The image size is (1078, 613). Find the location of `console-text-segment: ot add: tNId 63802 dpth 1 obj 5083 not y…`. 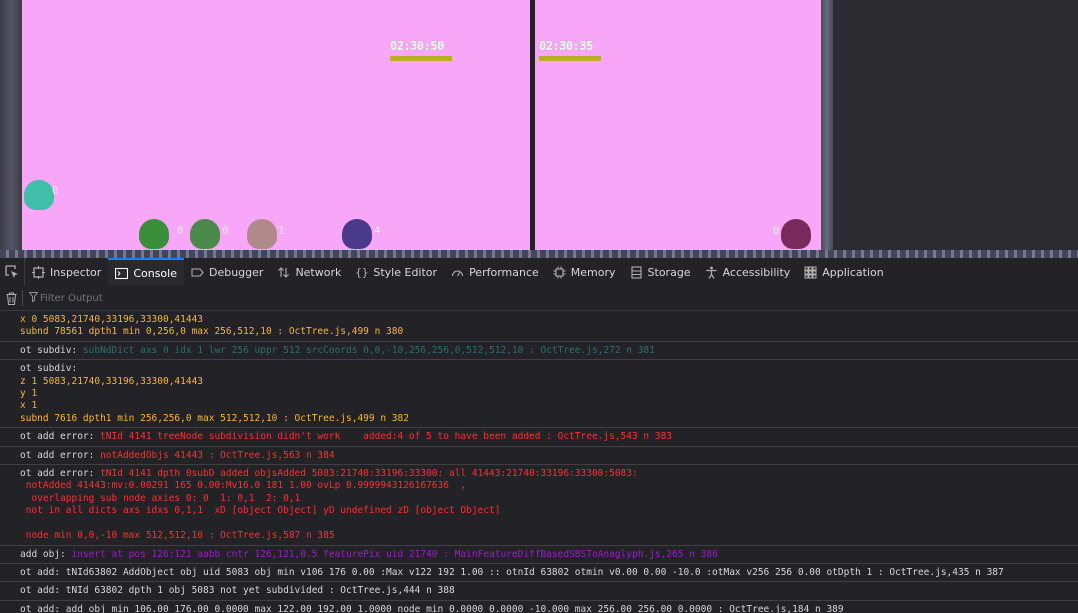

console-text-segment: ot add: tNId 63802 dpth 1 obj 5083 not y… is located at coordinates (237, 591).